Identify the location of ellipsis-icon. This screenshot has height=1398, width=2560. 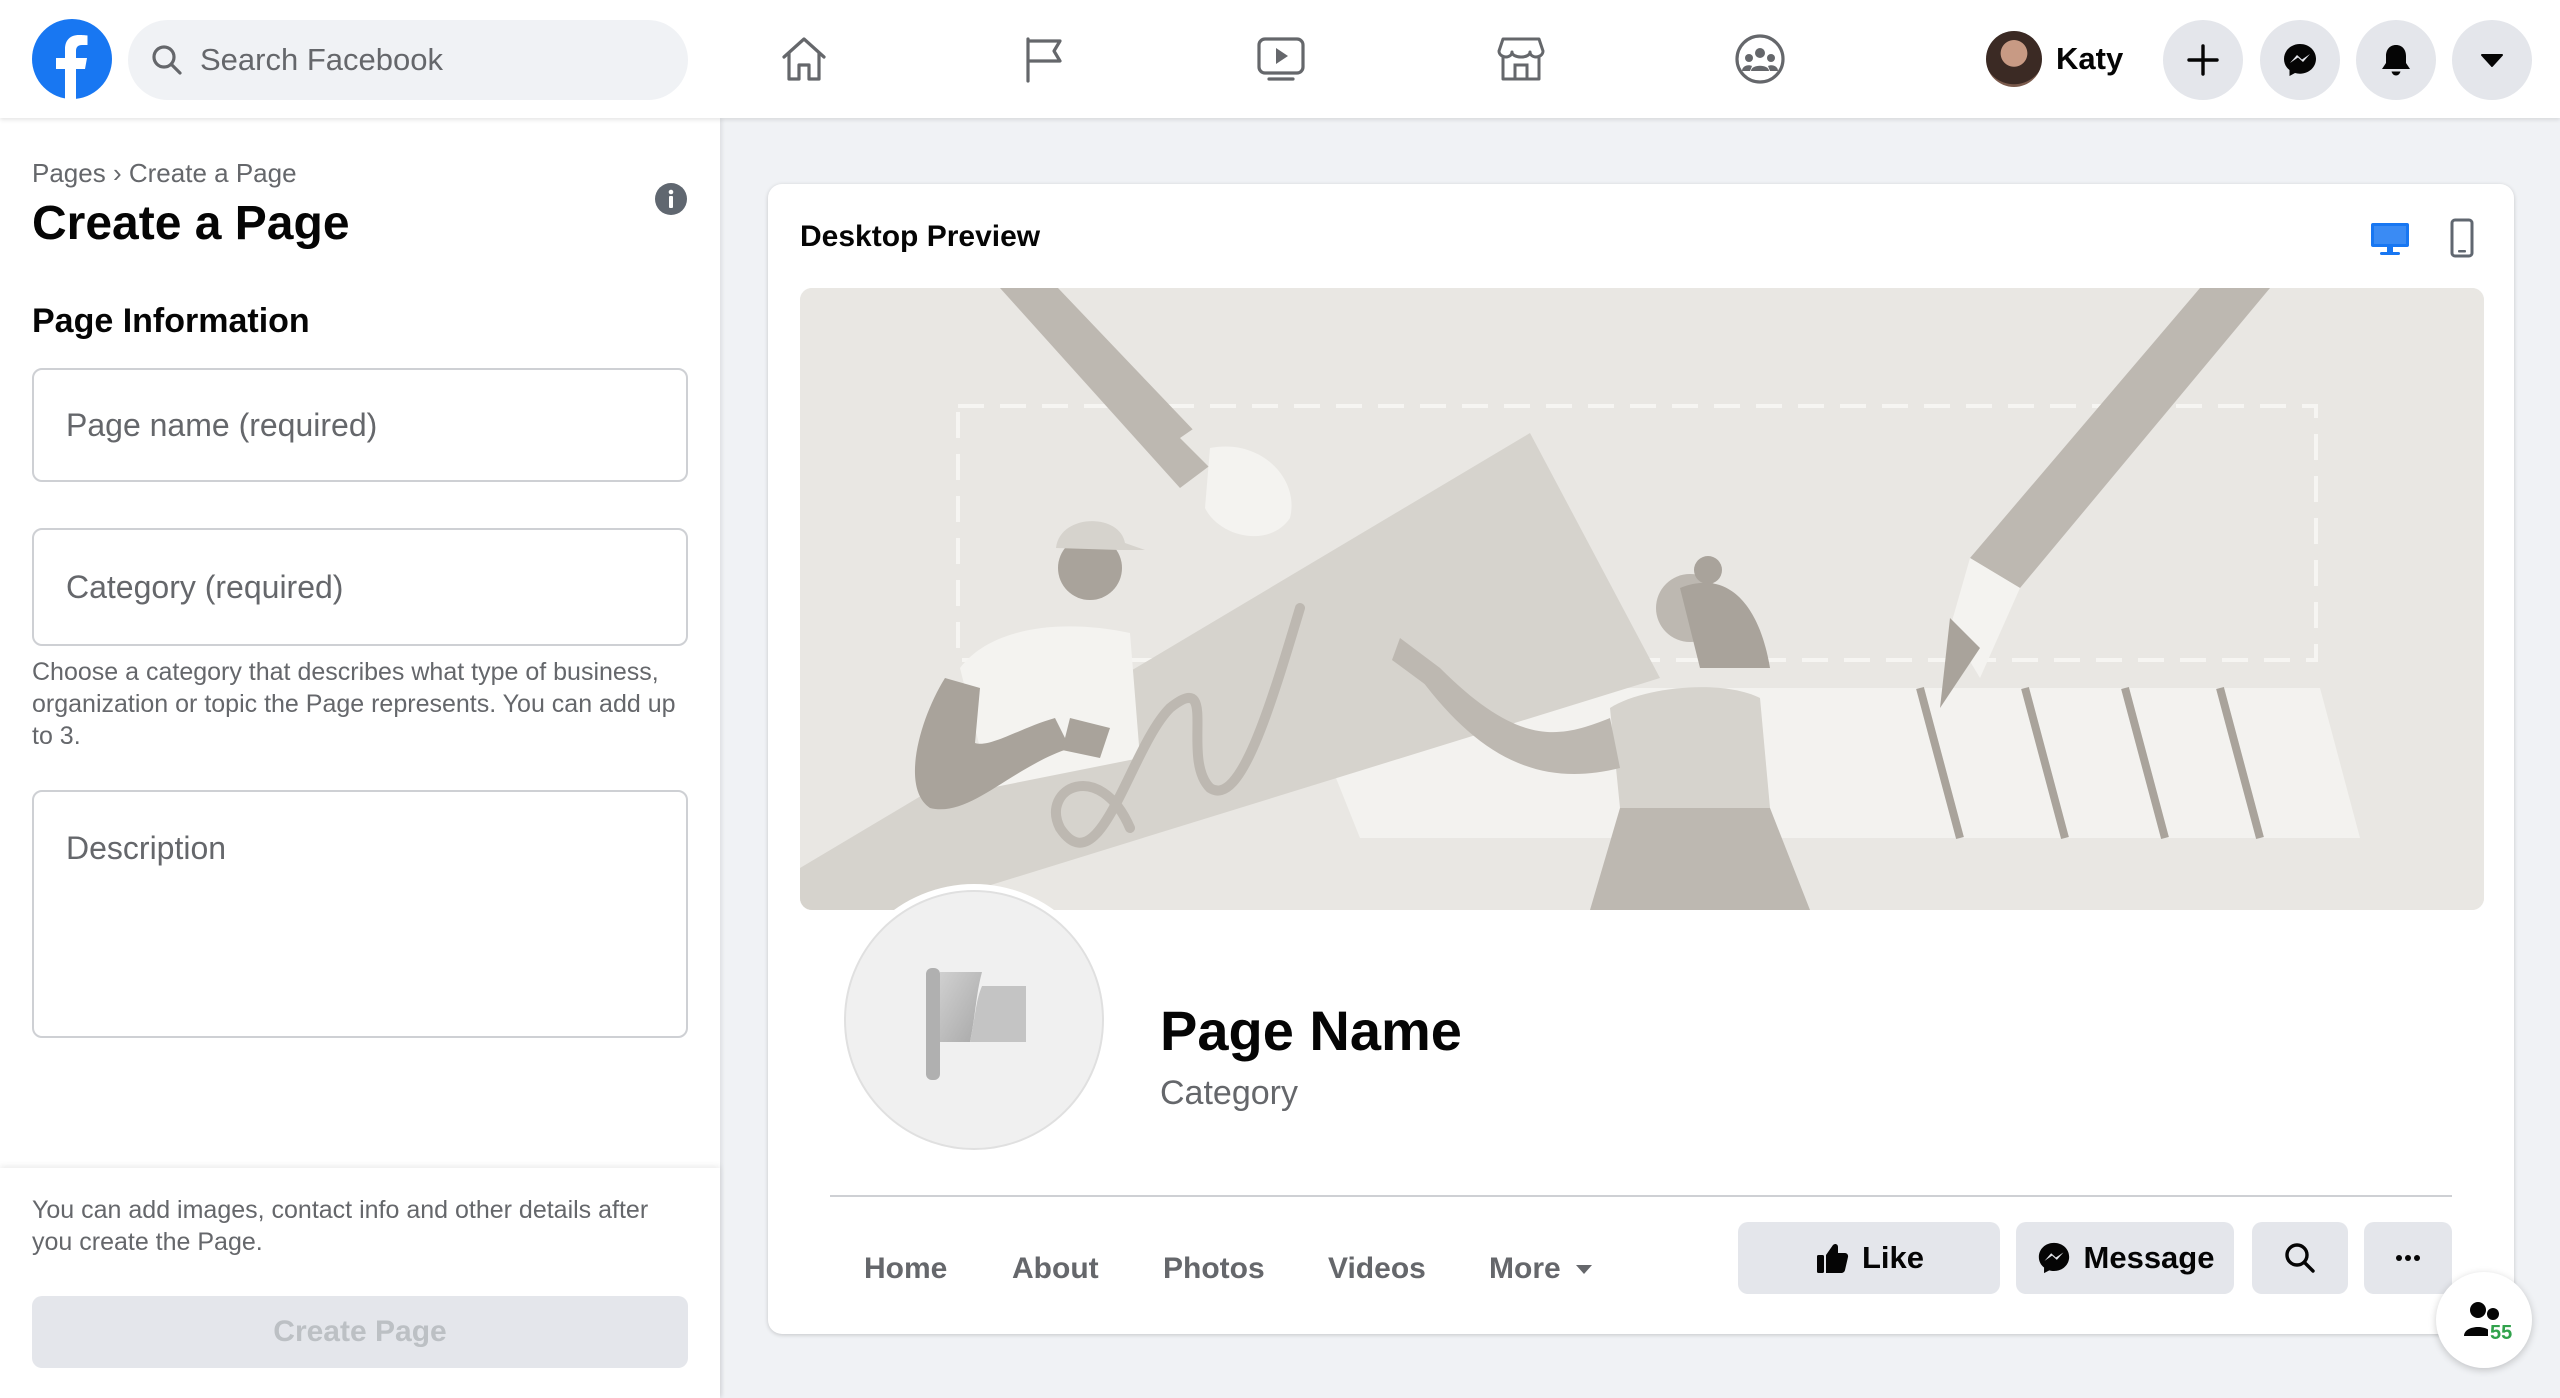
(2408, 1258).